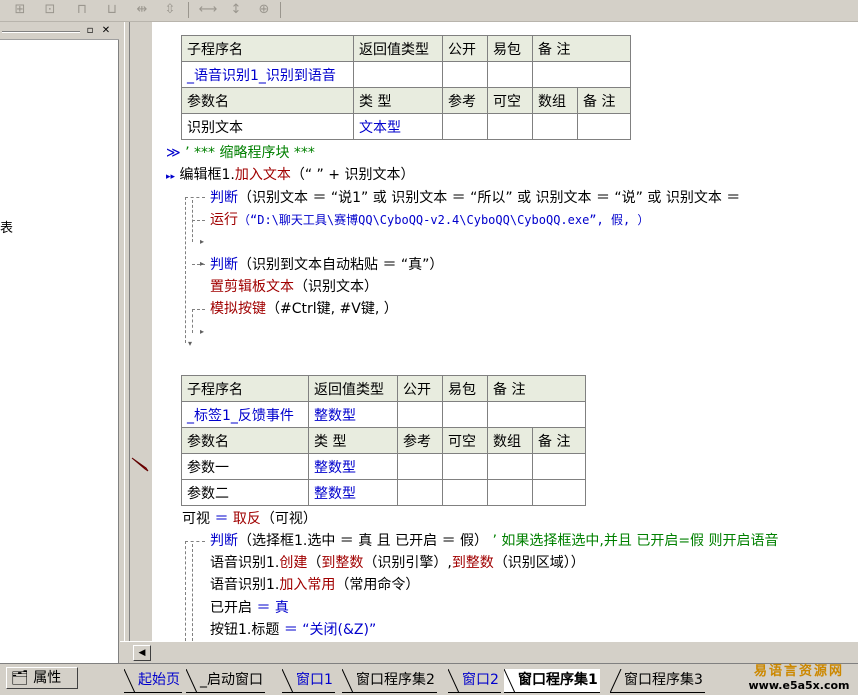 This screenshot has width=858, height=695. What do you see at coordinates (294, 287) in the screenshot?
I see `code-line: 置剪辑板文本（识别文本）` at bounding box center [294, 287].